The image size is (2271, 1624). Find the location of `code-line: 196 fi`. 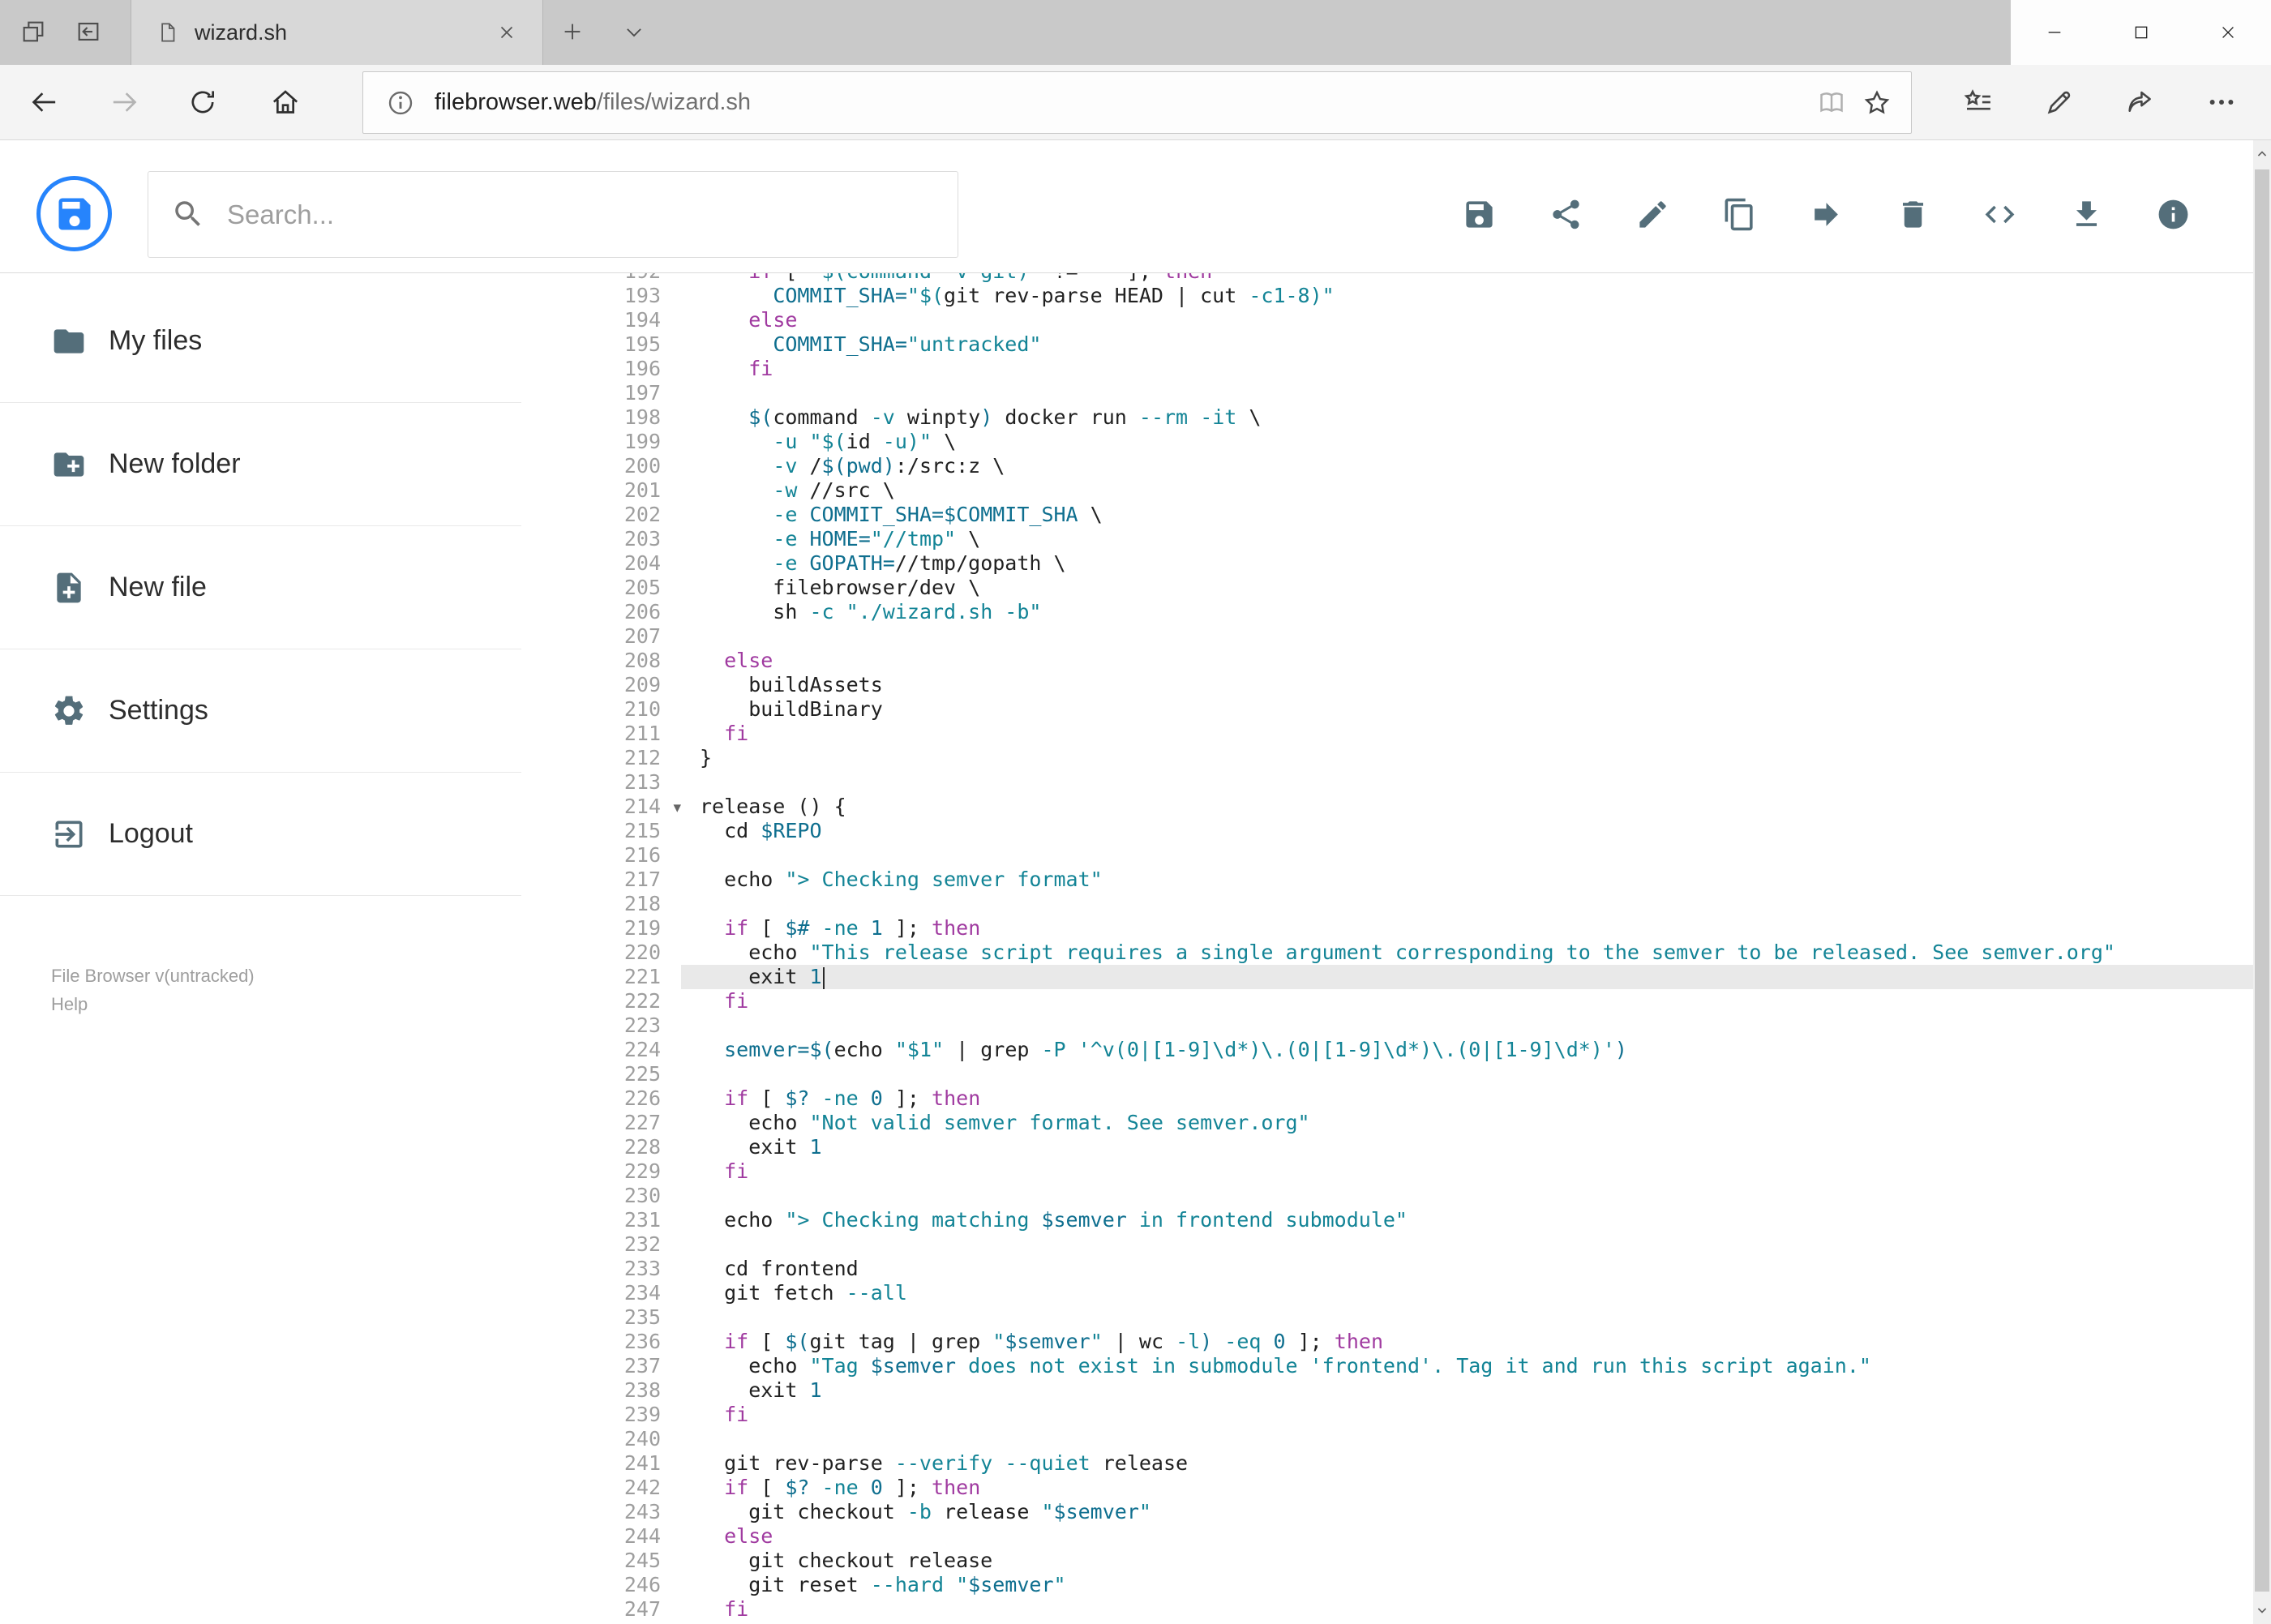

code-line: 196 fi is located at coordinates (1420, 369).